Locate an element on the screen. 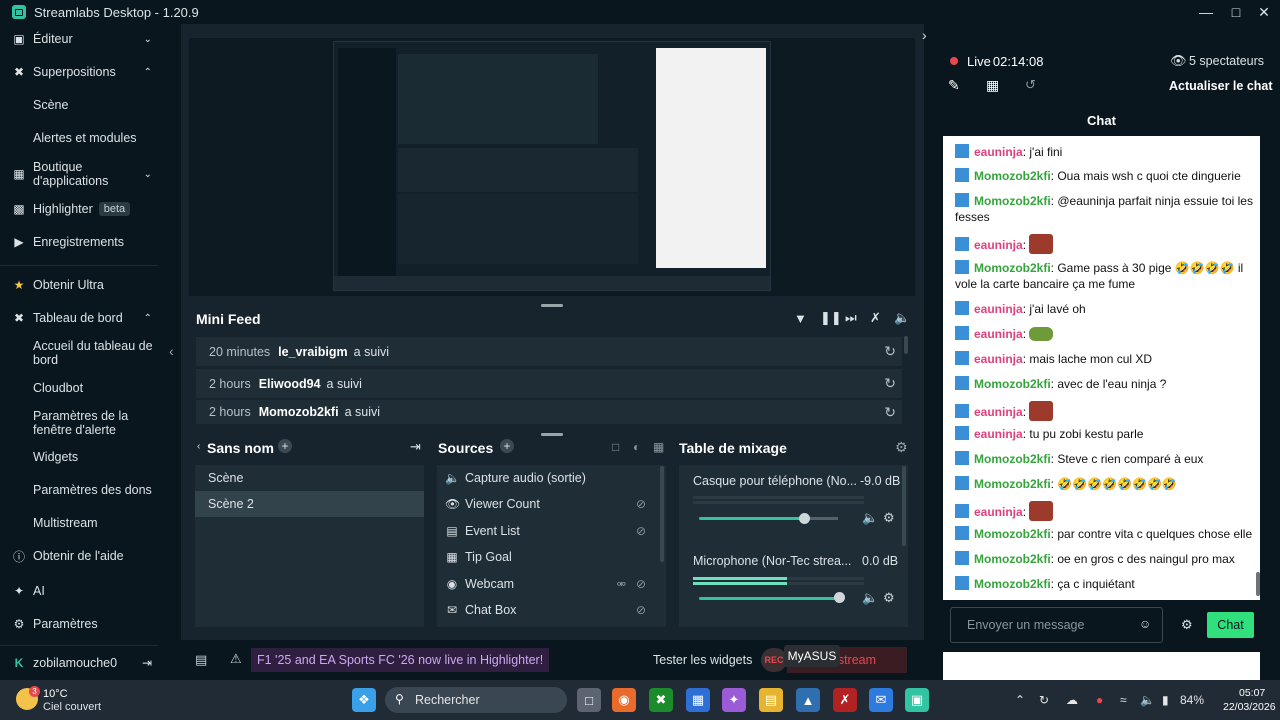 The image size is (1280, 720). stats-icon: ▤ is located at coordinates (201, 660).